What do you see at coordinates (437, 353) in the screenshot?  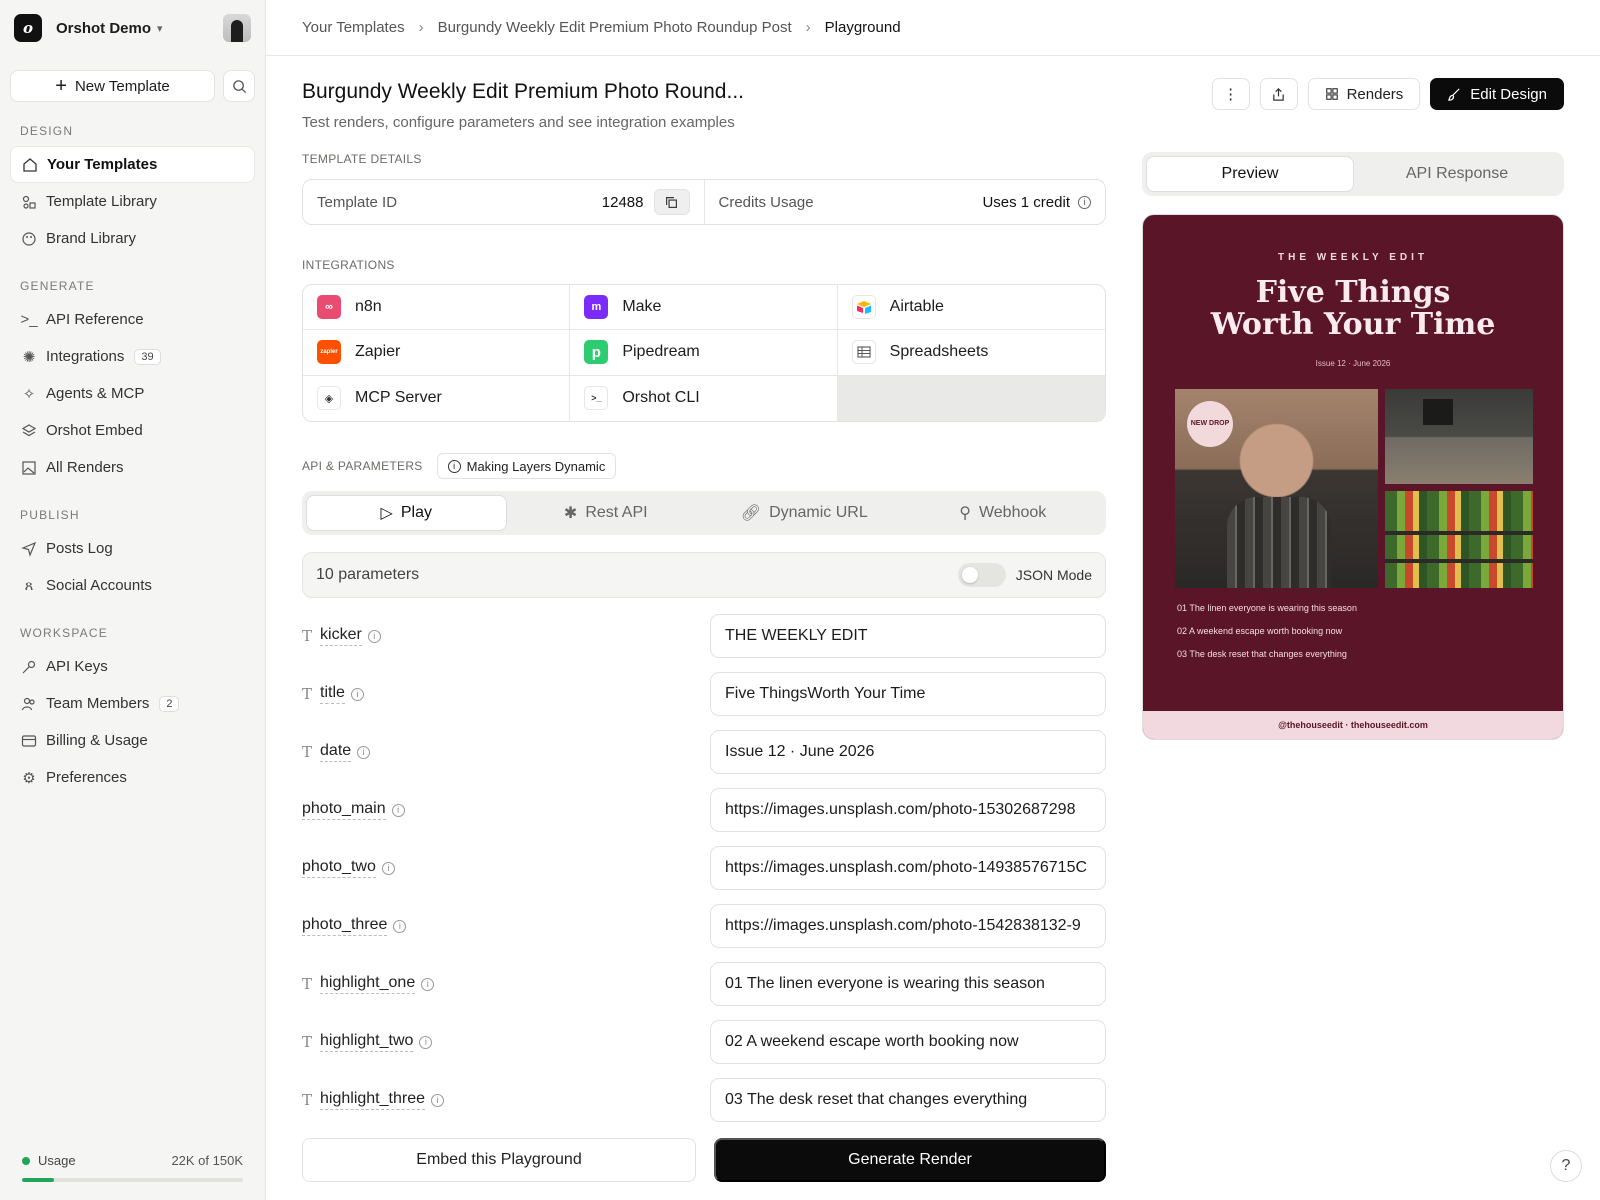 I see `integration-zapier: zapier Zapier` at bounding box center [437, 353].